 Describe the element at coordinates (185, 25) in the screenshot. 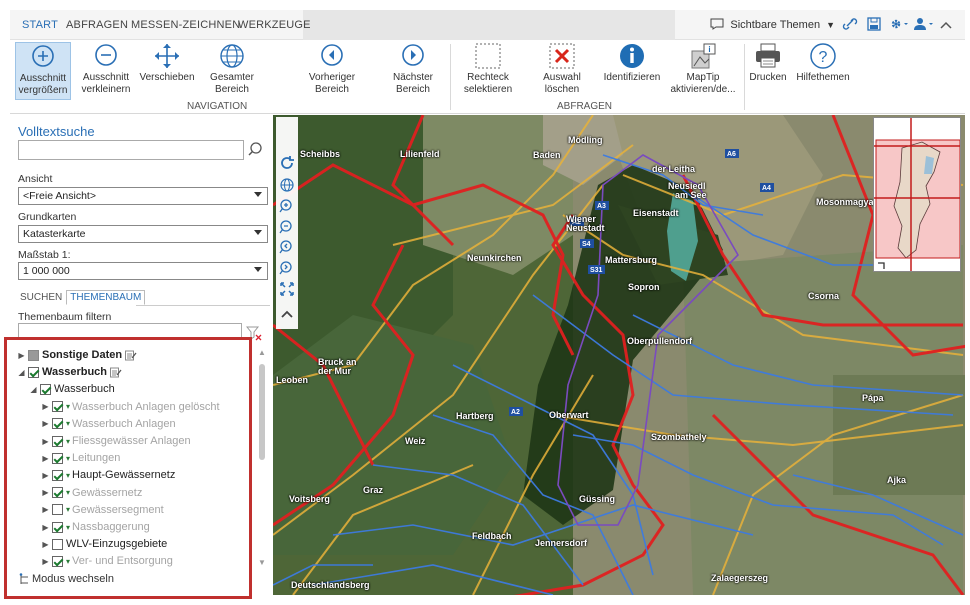

I see `tab-messen-zeichnen: MESSEN-ZEICHNEN` at that location.